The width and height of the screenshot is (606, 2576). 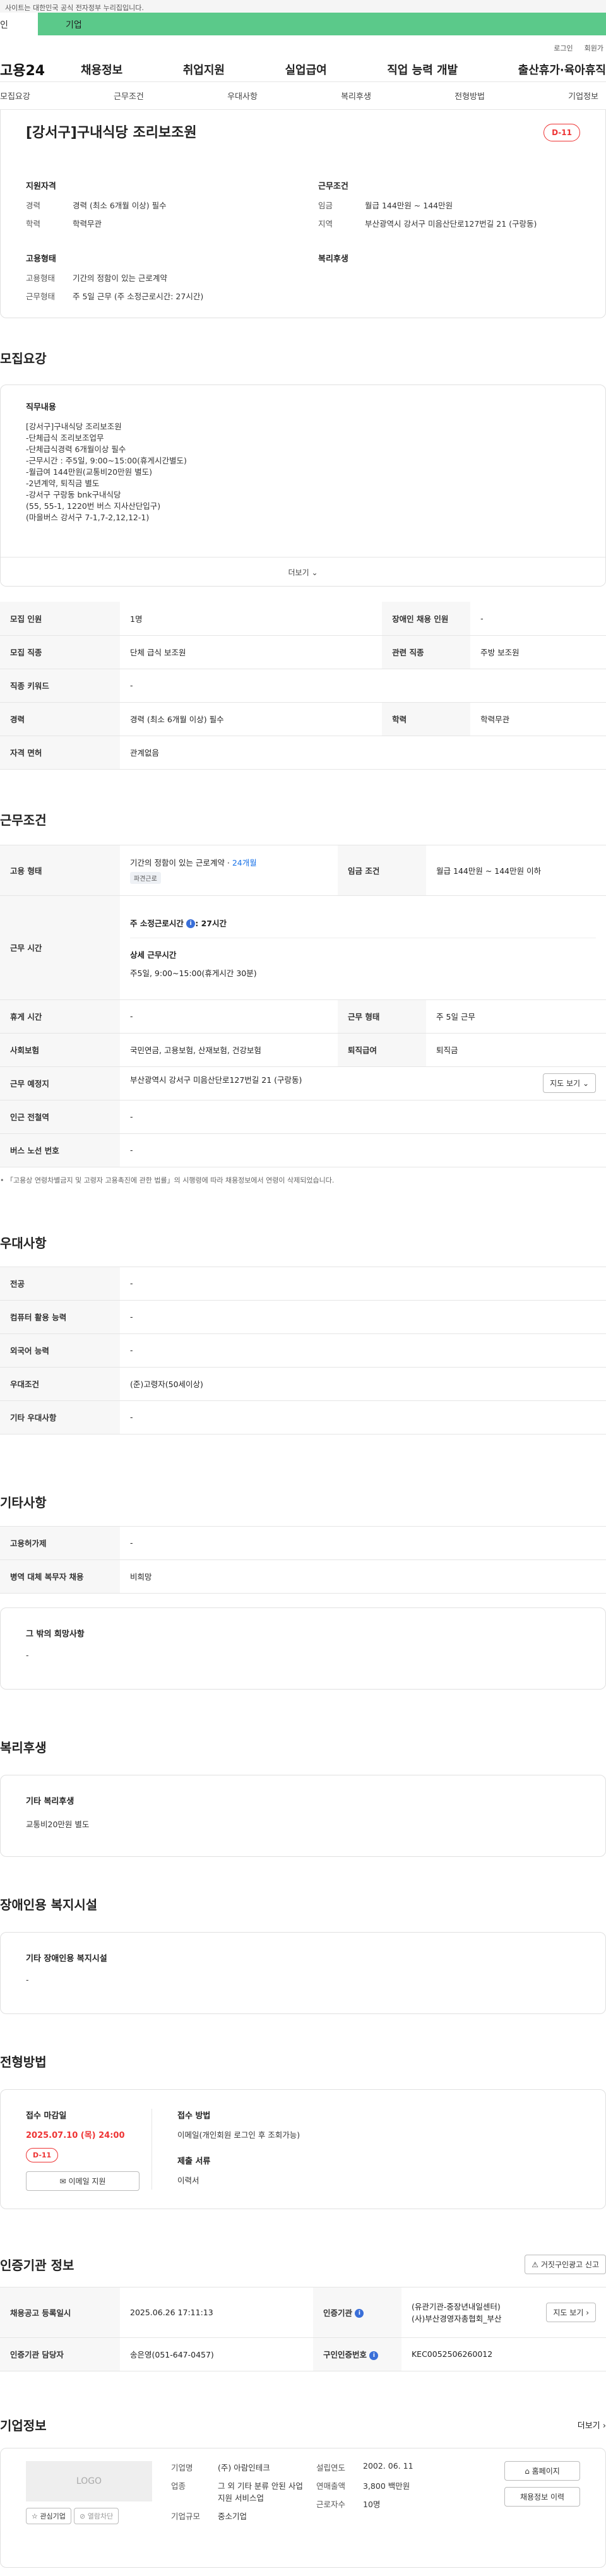 What do you see at coordinates (303, 1384) in the screenshot?
I see `table-row: 우대조건 (준)고령자(50세이상)` at bounding box center [303, 1384].